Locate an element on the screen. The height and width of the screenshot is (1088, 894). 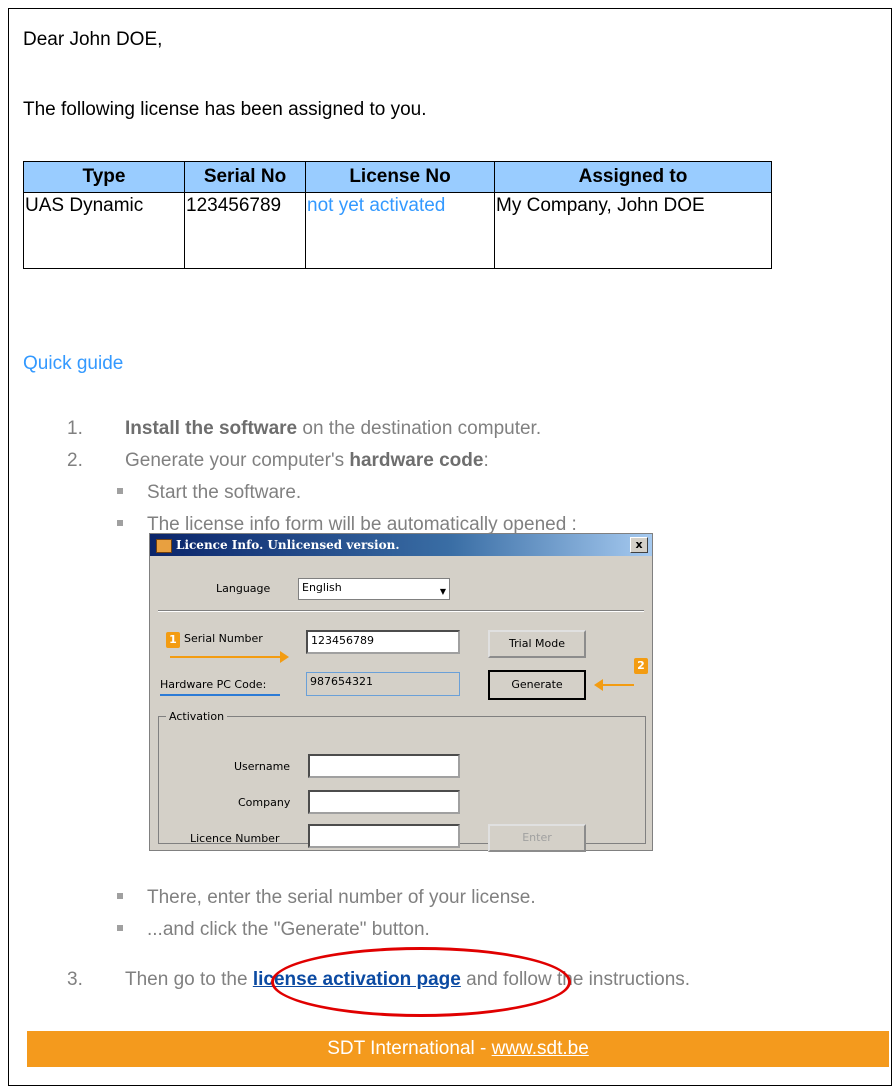
dialog-titlebar: Licence Info. Unlicensed version. x is located at coordinates (401, 545).